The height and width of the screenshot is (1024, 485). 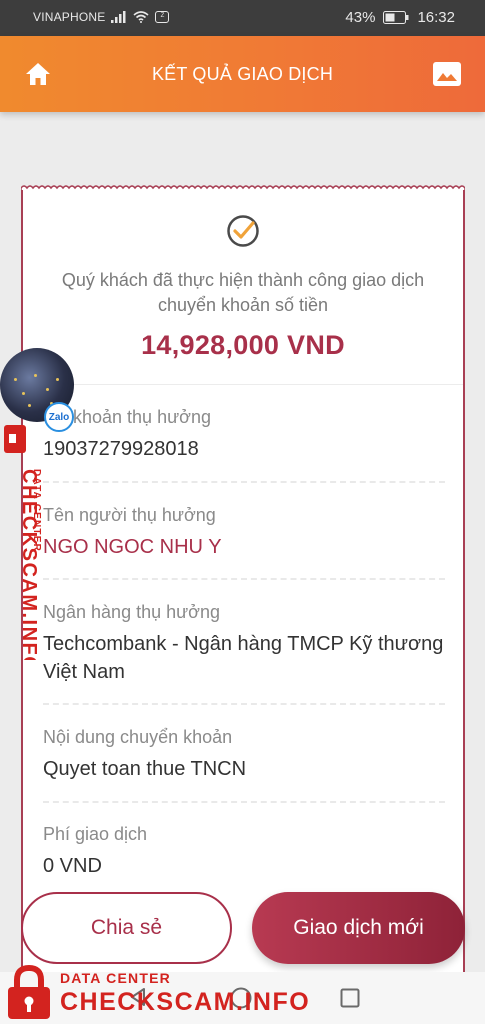 What do you see at coordinates (115, 978) in the screenshot?
I see `watermark-subtitle: DATA CENTER` at bounding box center [115, 978].